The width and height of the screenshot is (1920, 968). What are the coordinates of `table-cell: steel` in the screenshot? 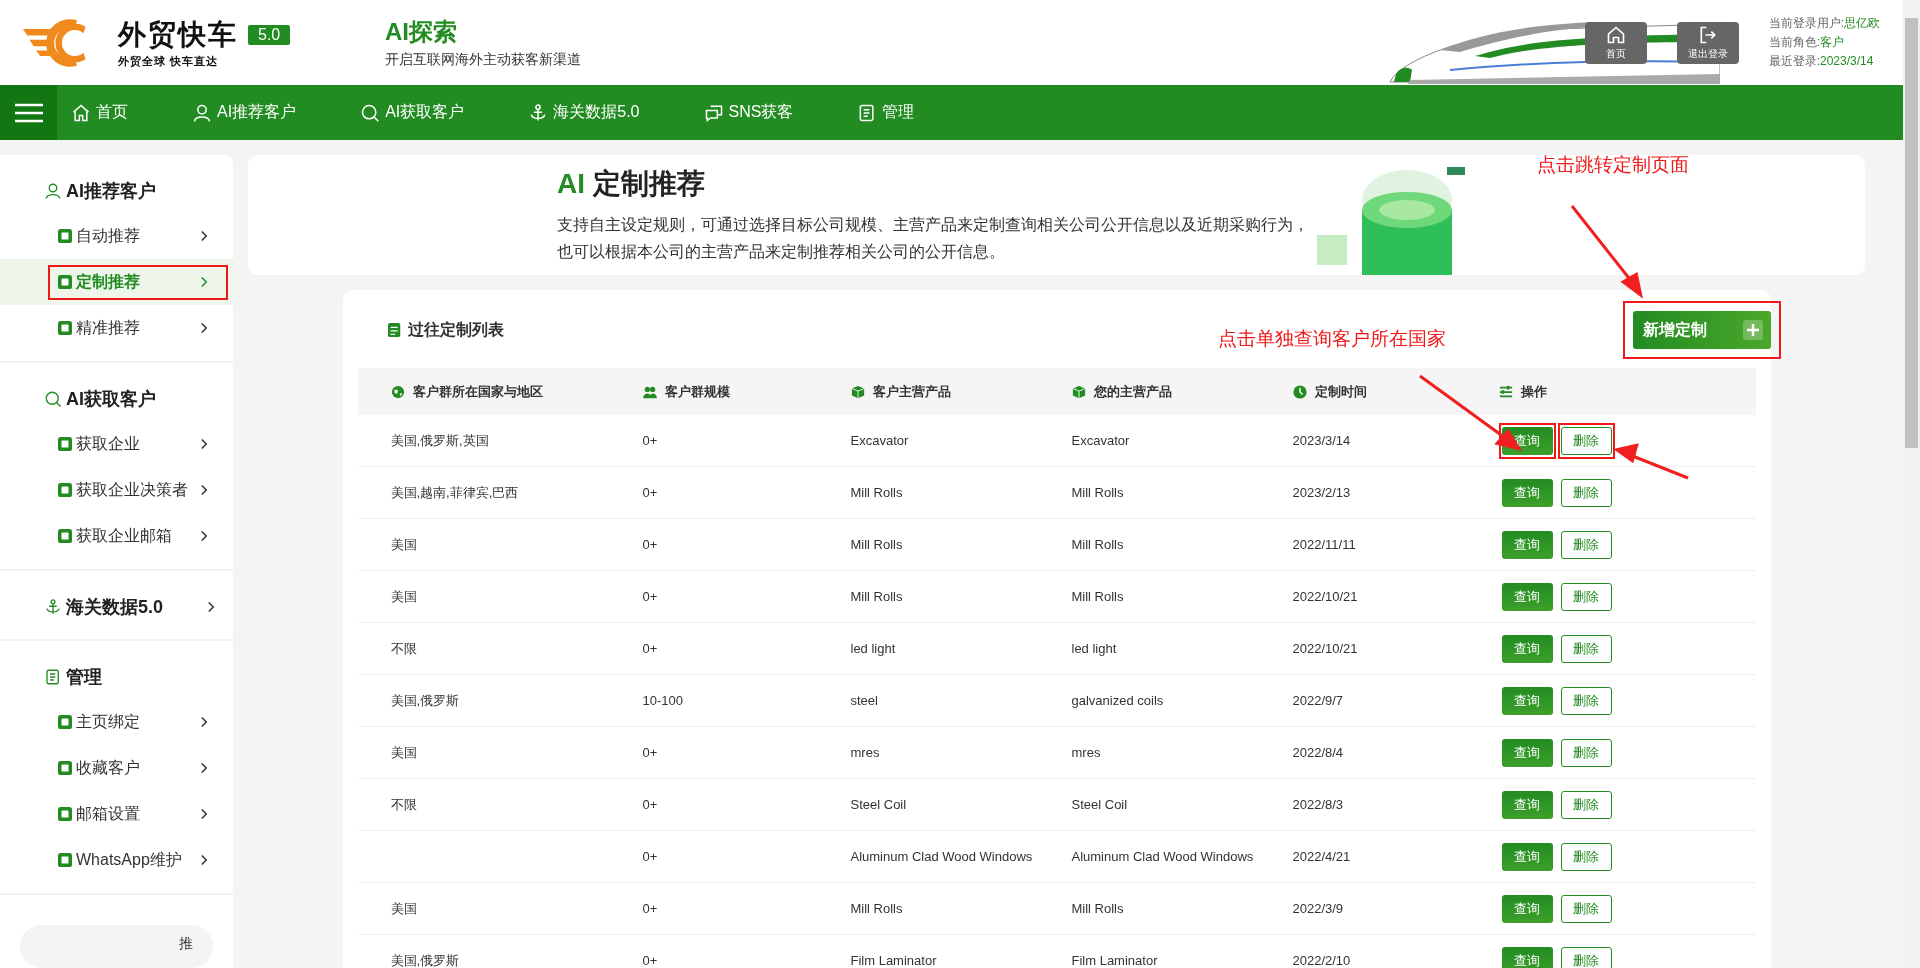 It's located at (864, 700).